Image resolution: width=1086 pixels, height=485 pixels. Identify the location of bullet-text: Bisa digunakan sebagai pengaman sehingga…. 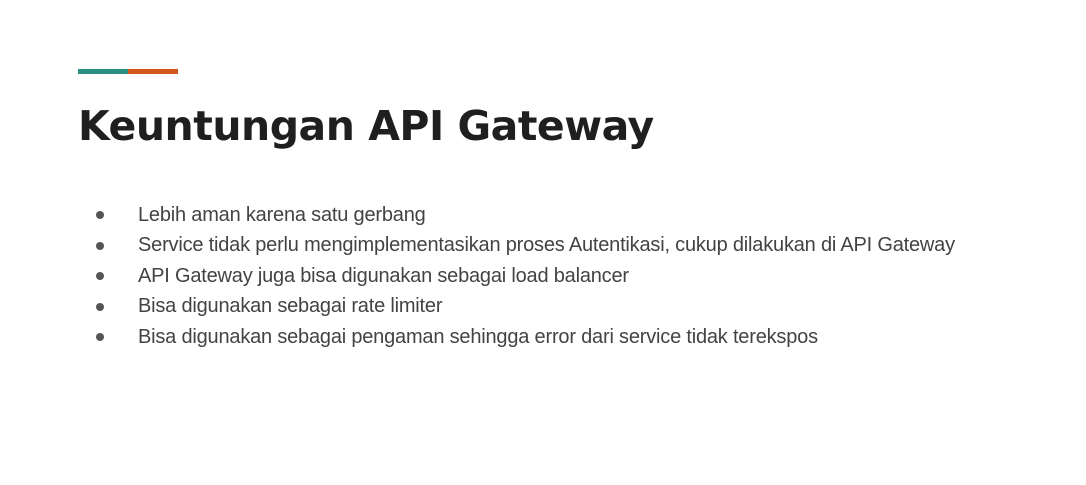
(478, 336).